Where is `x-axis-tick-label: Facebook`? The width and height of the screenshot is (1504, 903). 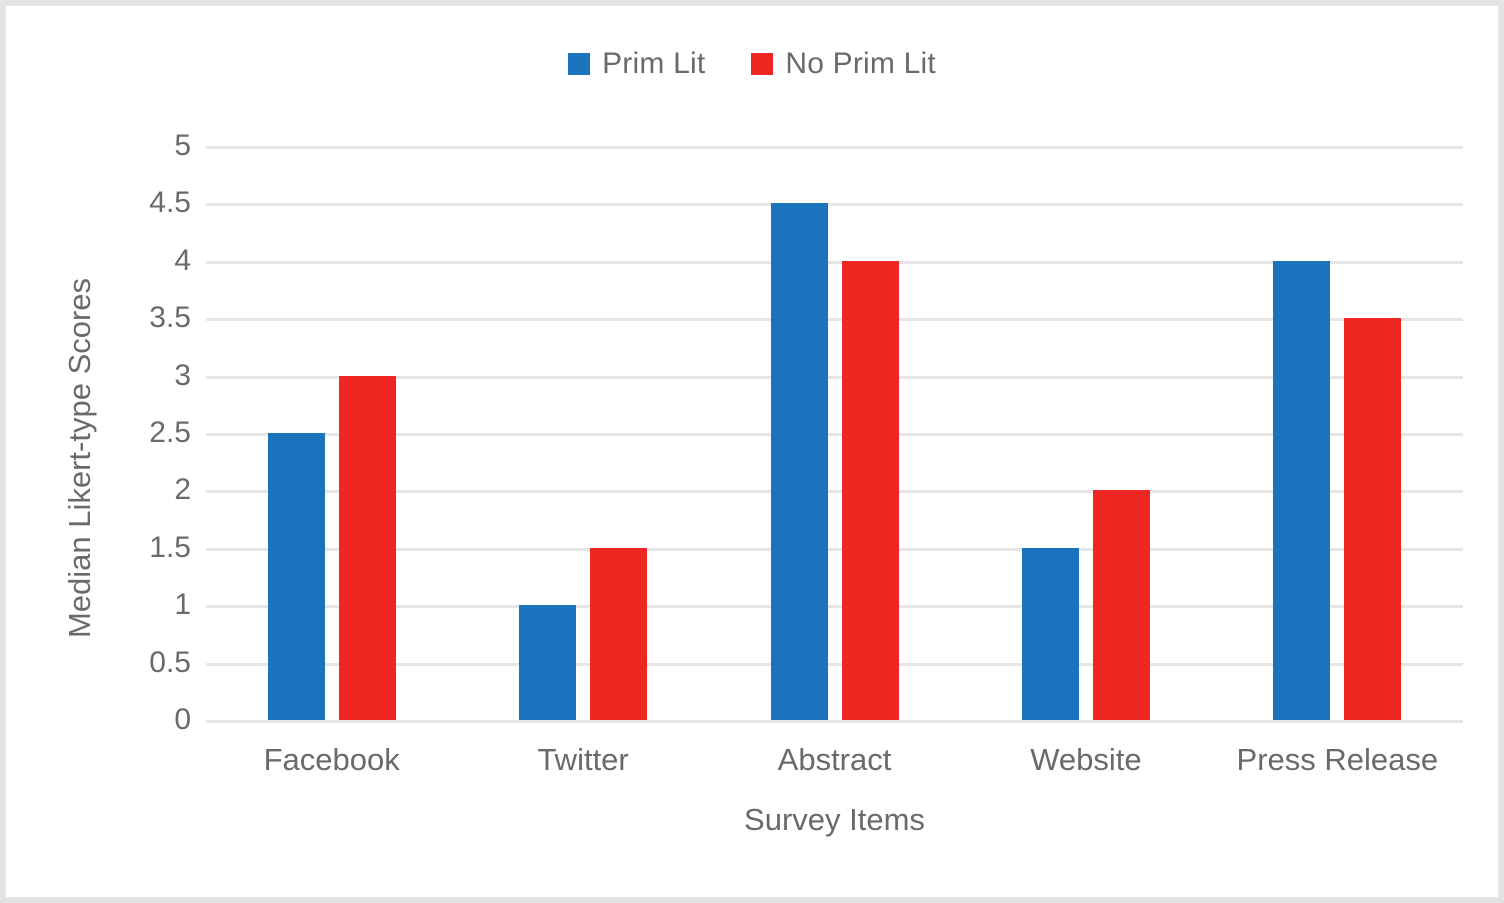 x-axis-tick-label: Facebook is located at coordinates (331, 759).